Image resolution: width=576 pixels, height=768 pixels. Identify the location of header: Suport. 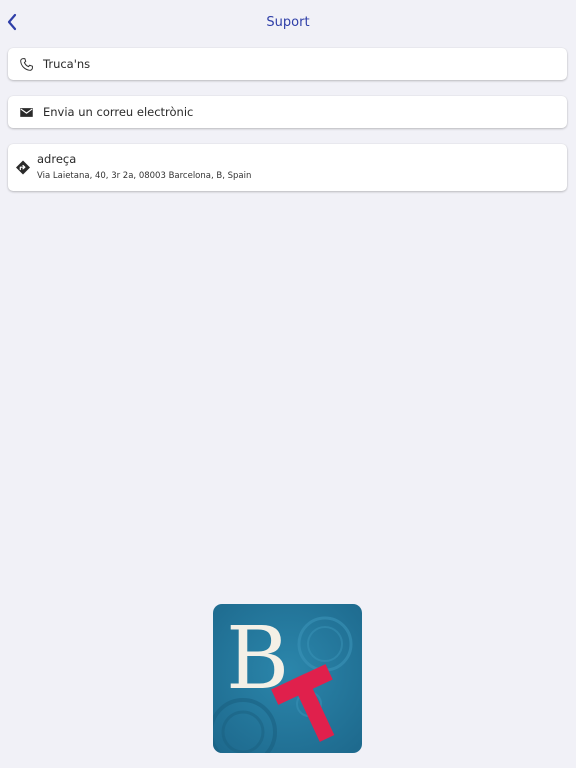
(288, 23).